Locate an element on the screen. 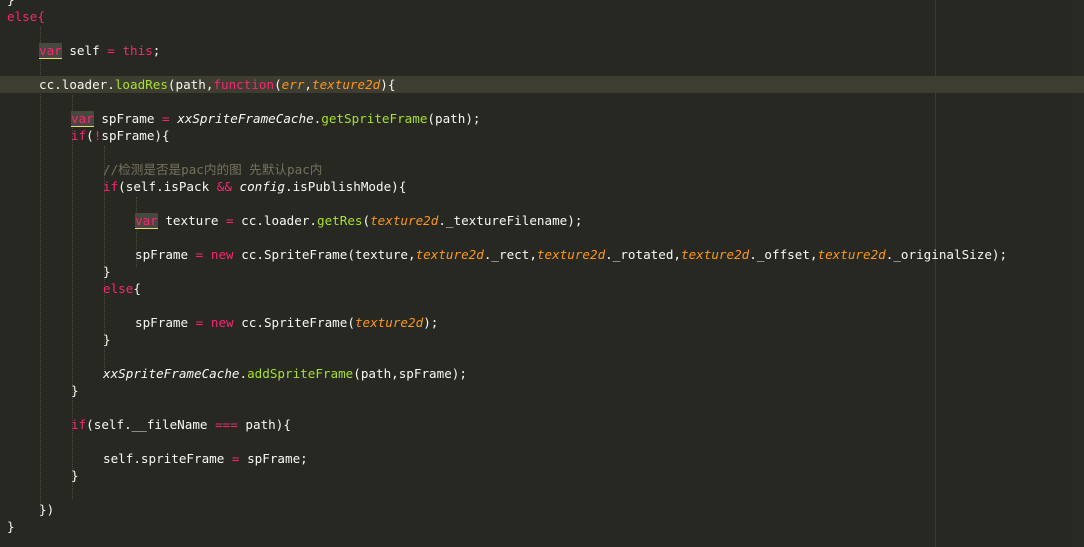  code-token: ._originalSize); is located at coordinates (946, 254).